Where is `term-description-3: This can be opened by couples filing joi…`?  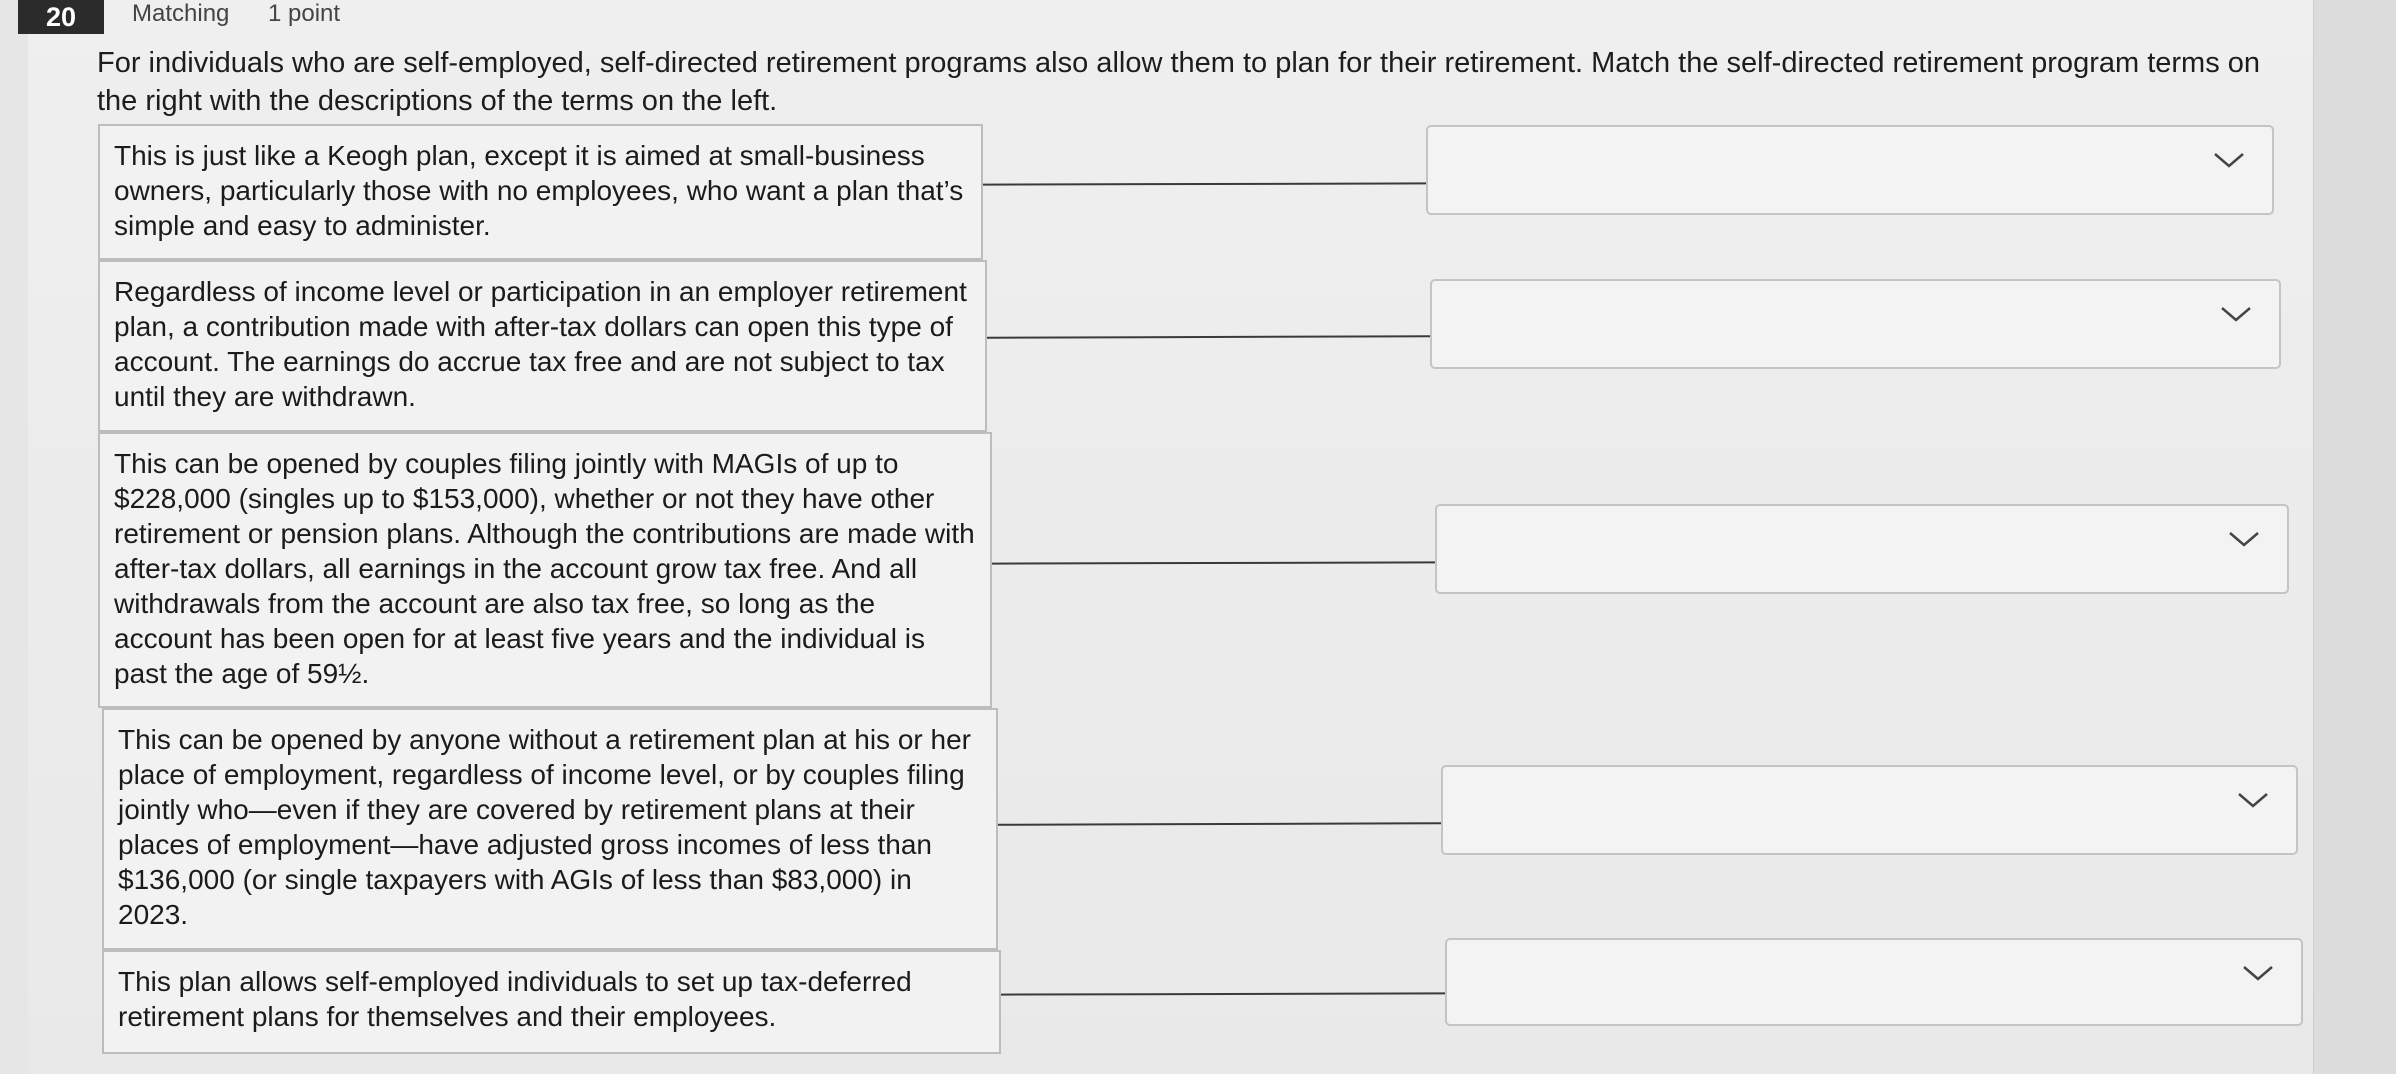
term-description-3: This can be opened by couples filing joi… is located at coordinates (545, 570).